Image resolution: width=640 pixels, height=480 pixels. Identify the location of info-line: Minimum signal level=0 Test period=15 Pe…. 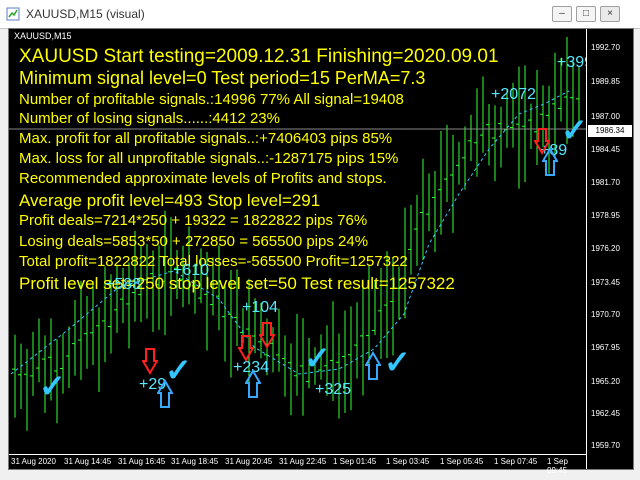
(222, 78).